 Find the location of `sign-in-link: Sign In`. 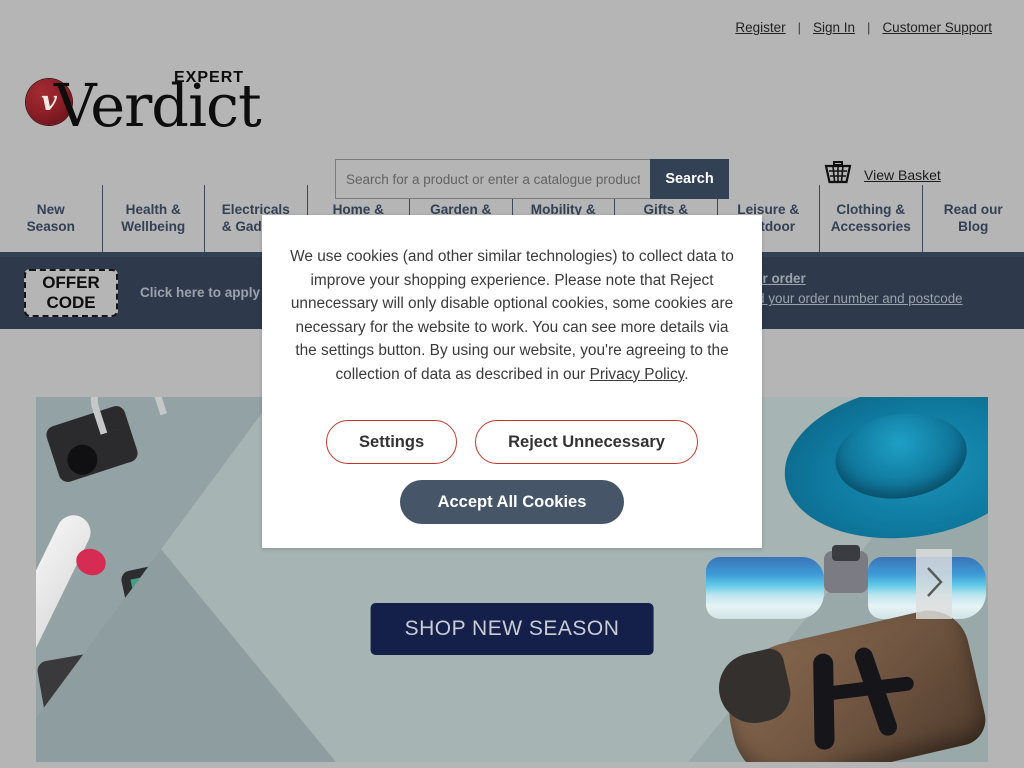

sign-in-link: Sign In is located at coordinates (834, 27).